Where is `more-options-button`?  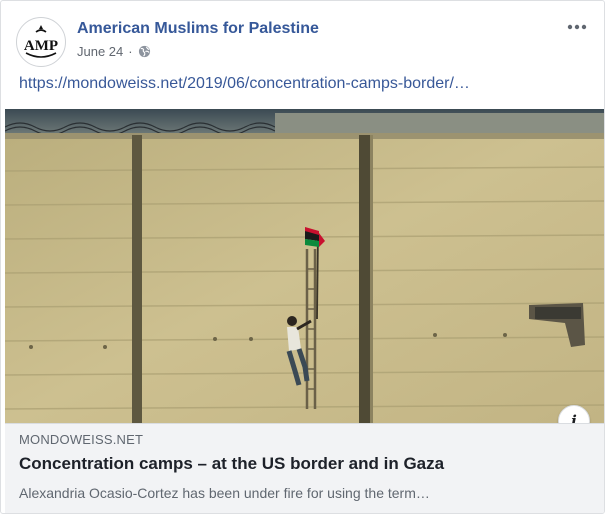
more-options-button is located at coordinates (577, 27).